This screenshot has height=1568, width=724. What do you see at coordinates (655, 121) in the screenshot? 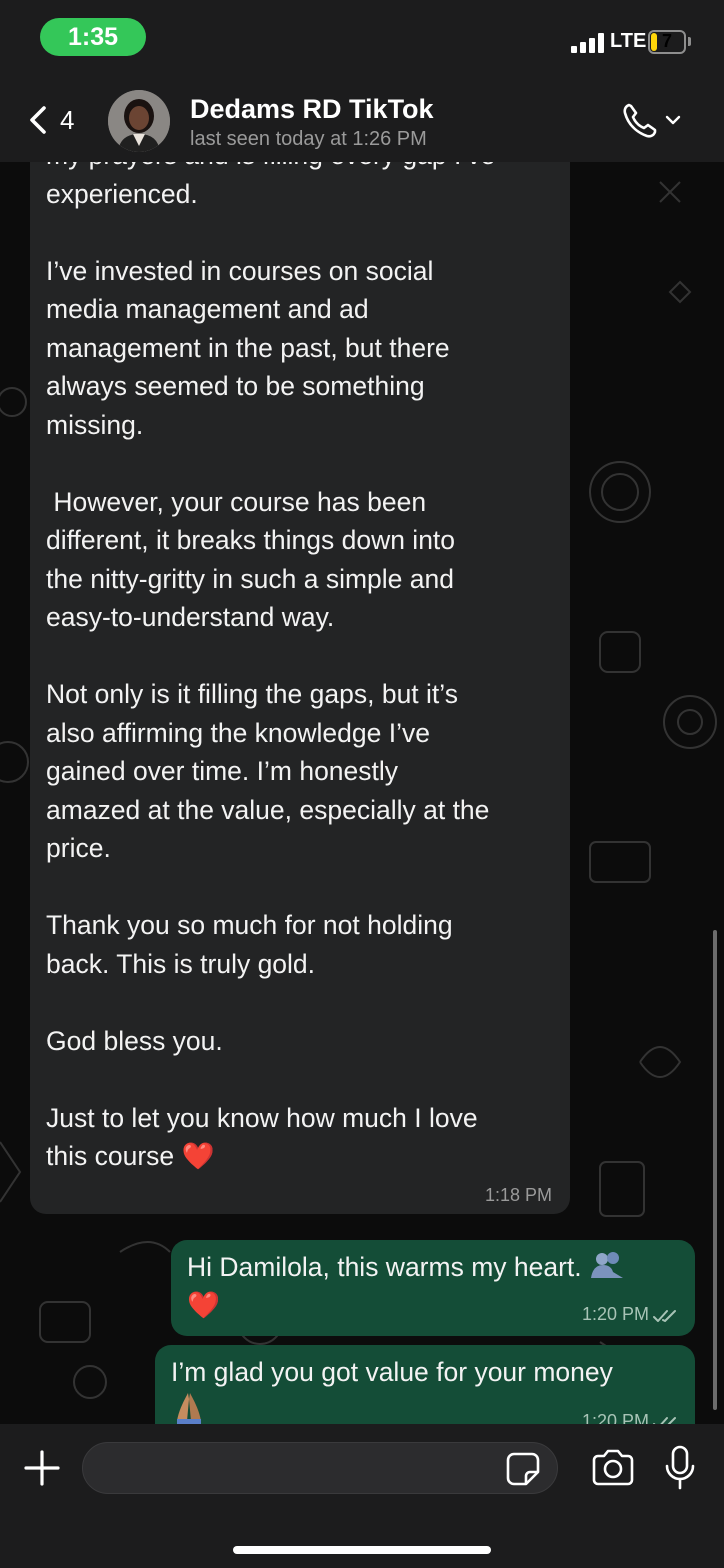
I see `call-button` at bounding box center [655, 121].